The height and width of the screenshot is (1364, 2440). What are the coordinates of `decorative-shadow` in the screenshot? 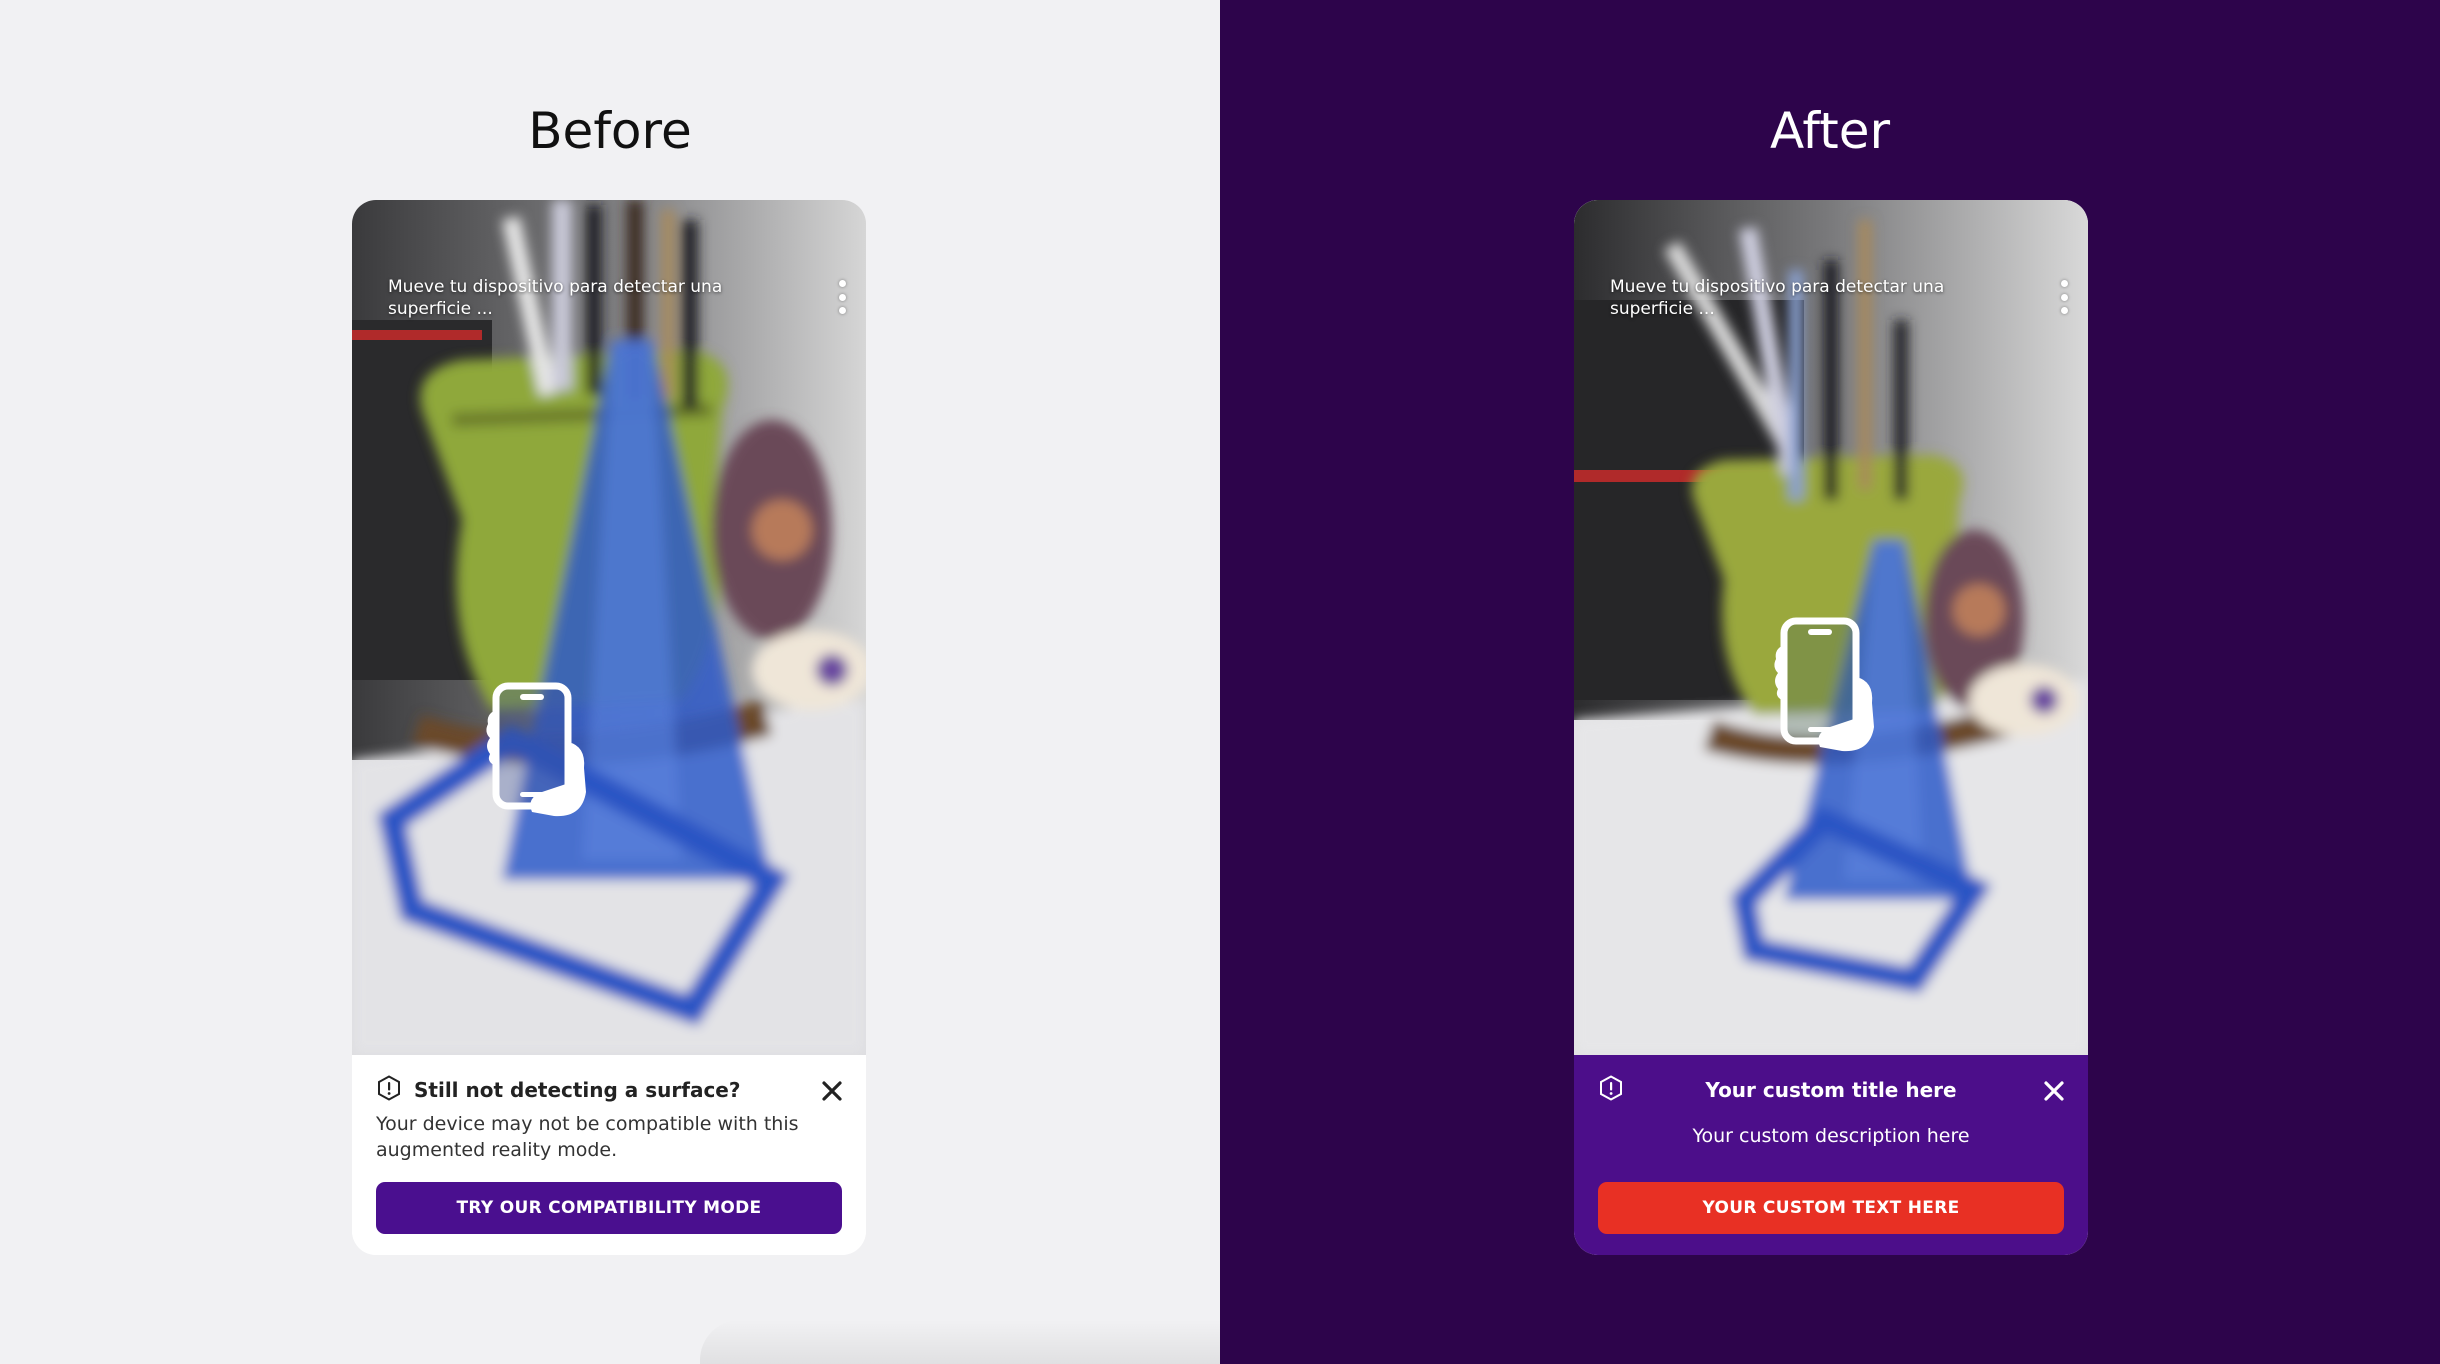 It's located at (960, 1342).